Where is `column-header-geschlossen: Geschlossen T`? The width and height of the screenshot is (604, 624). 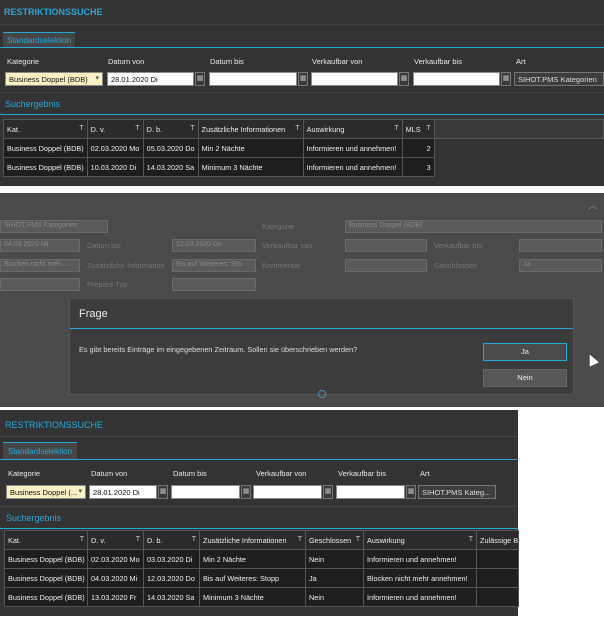
column-header-geschlossen: Geschlossen T is located at coordinates (334, 540).